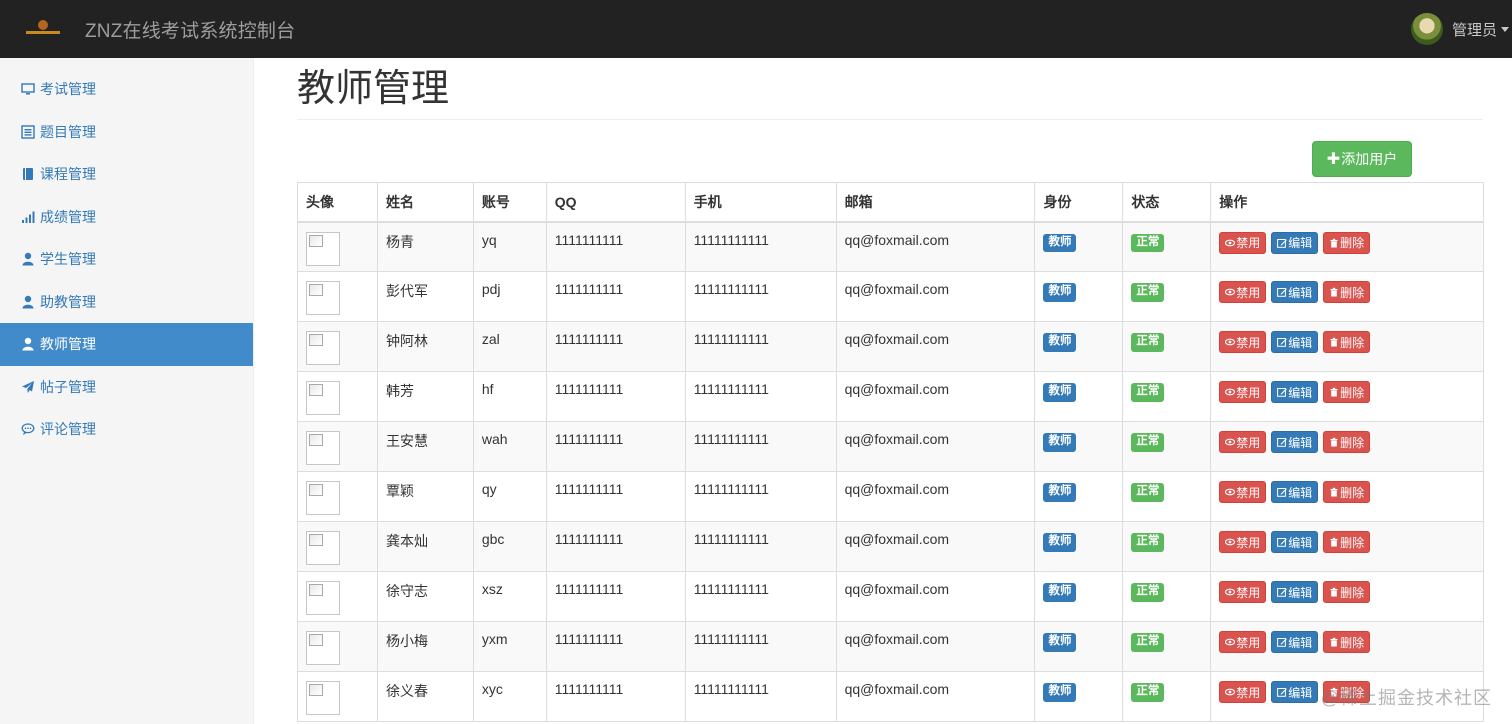 The height and width of the screenshot is (724, 1512). I want to click on broken-image-icon, so click(323, 548).